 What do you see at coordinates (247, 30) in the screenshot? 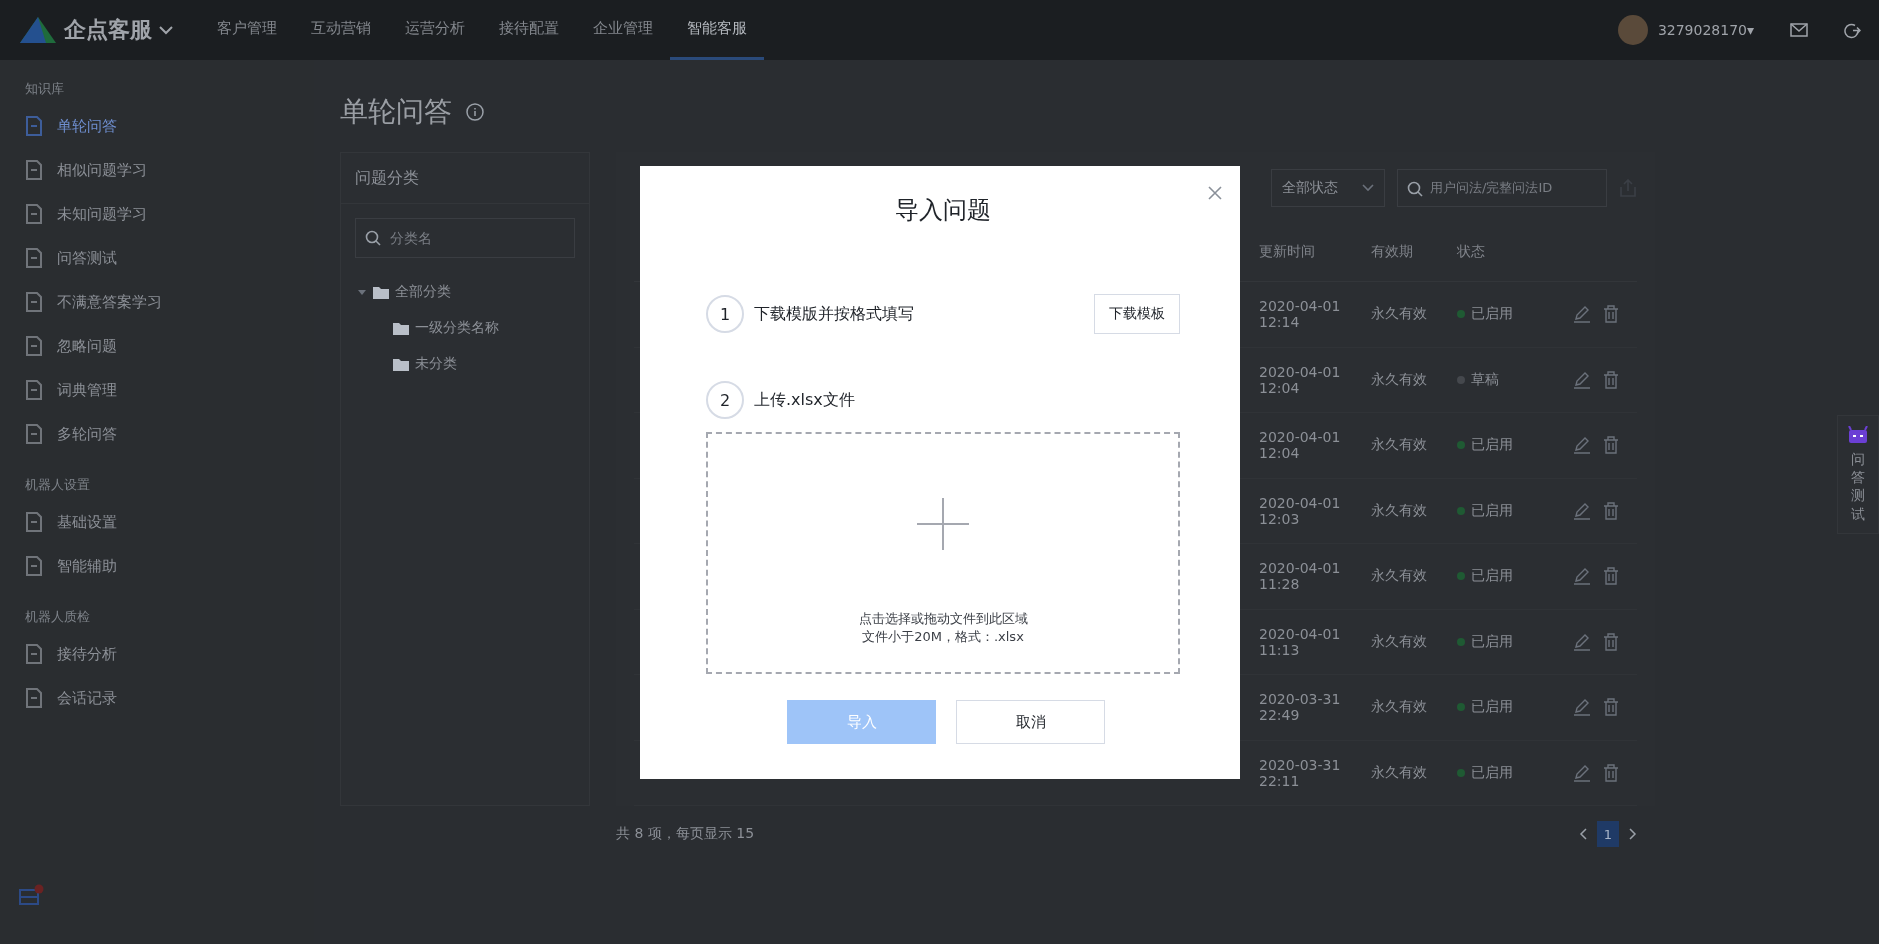
I see `nav-tab: 客户管理` at bounding box center [247, 30].